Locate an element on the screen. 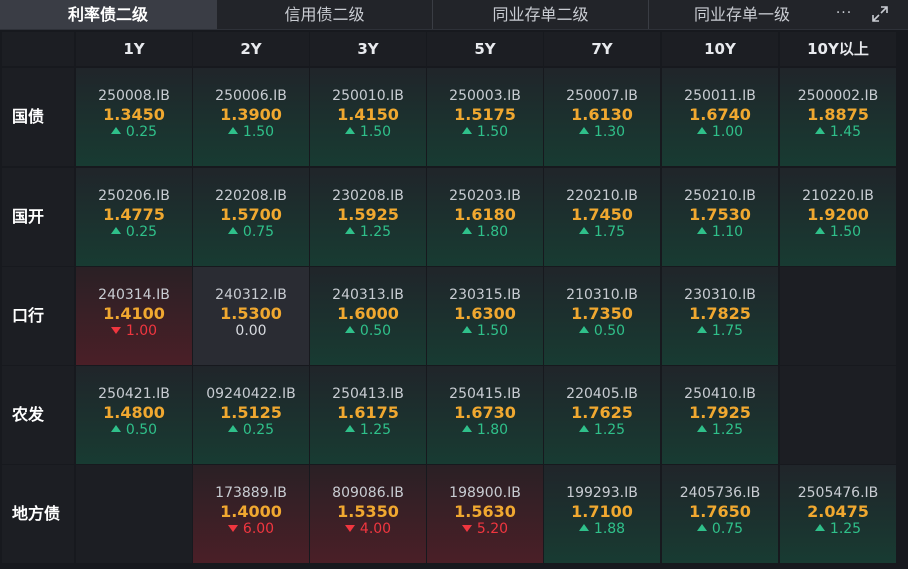  quote-cell: 2405736.IB 1.7650 0.75 is located at coordinates (720, 514).